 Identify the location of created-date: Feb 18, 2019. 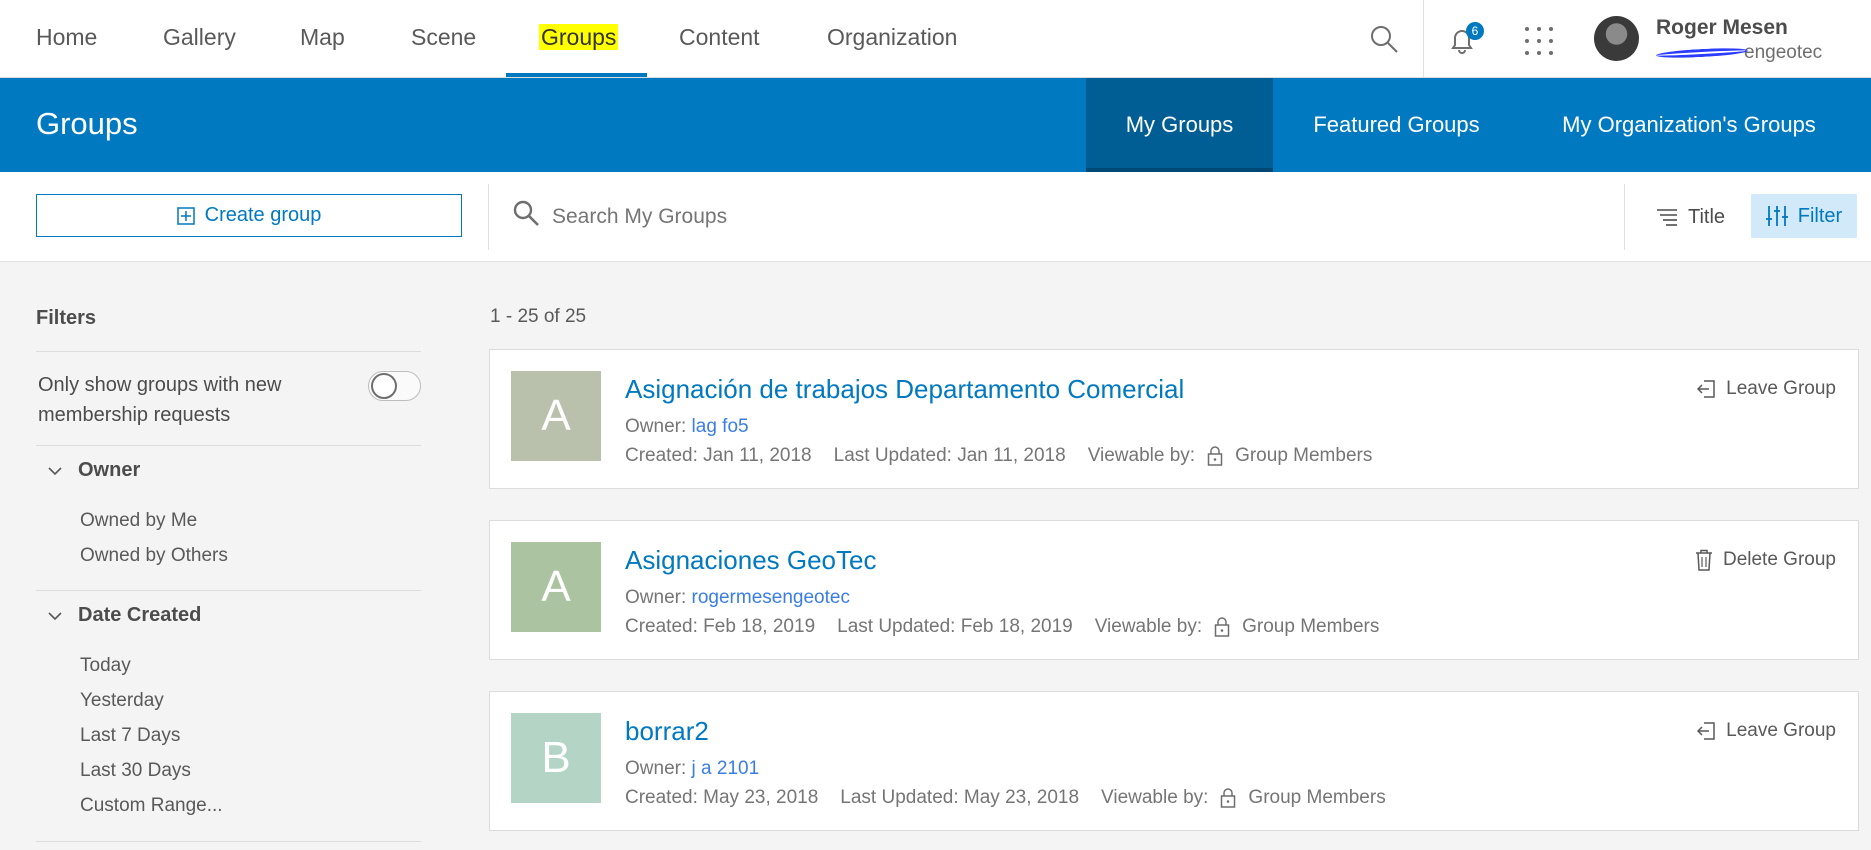
(759, 626).